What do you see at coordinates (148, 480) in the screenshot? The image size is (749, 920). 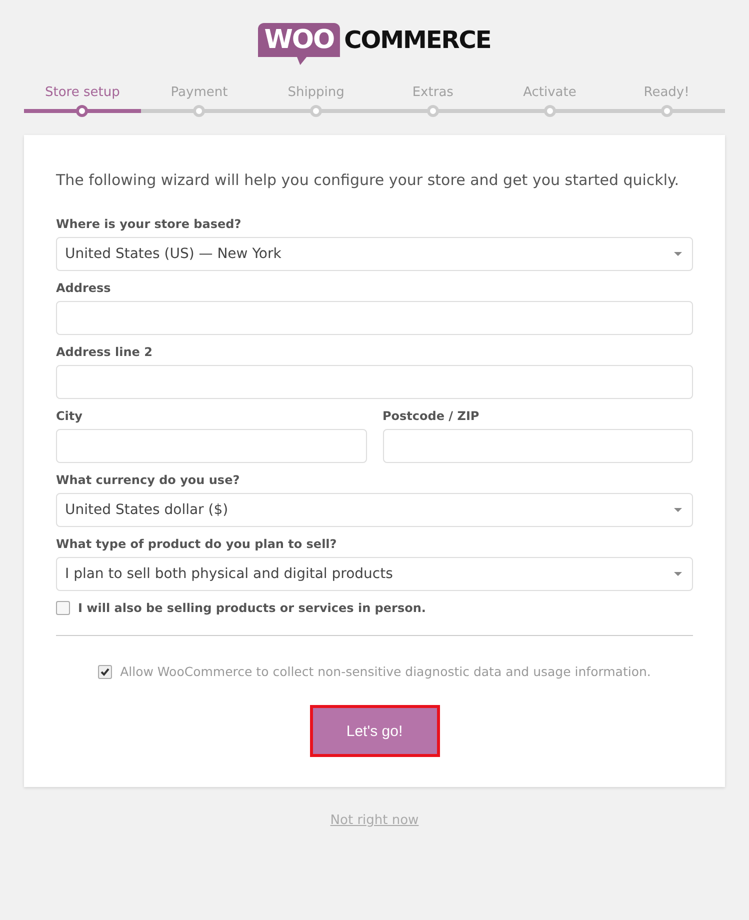 I see `field-label: What currency do you use?` at bounding box center [148, 480].